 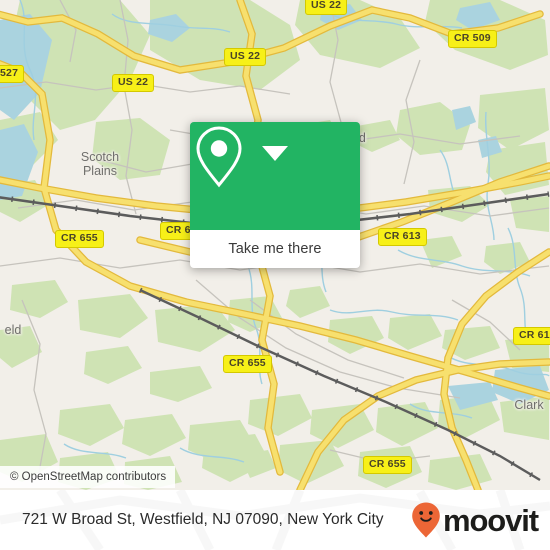 What do you see at coordinates (219, 157) in the screenshot?
I see `map-pin-icon` at bounding box center [219, 157].